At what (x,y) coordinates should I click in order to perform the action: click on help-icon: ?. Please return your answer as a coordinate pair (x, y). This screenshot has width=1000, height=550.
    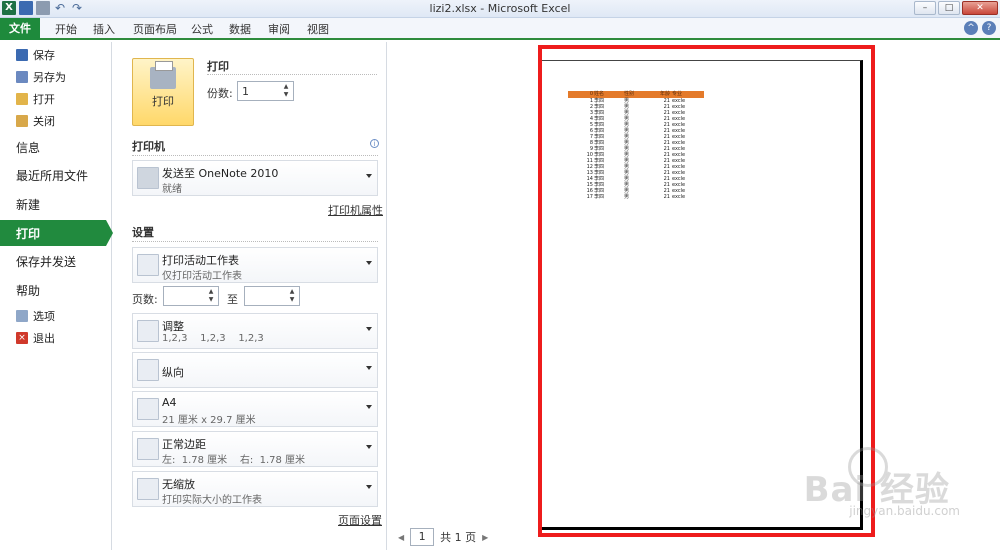
    Looking at the image, I should click on (989, 28).